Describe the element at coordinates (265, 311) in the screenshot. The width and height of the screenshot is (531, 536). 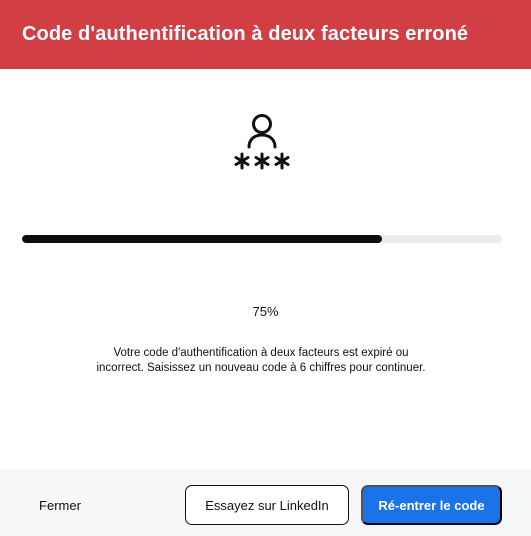
I see `progress-percent: 75%` at that location.